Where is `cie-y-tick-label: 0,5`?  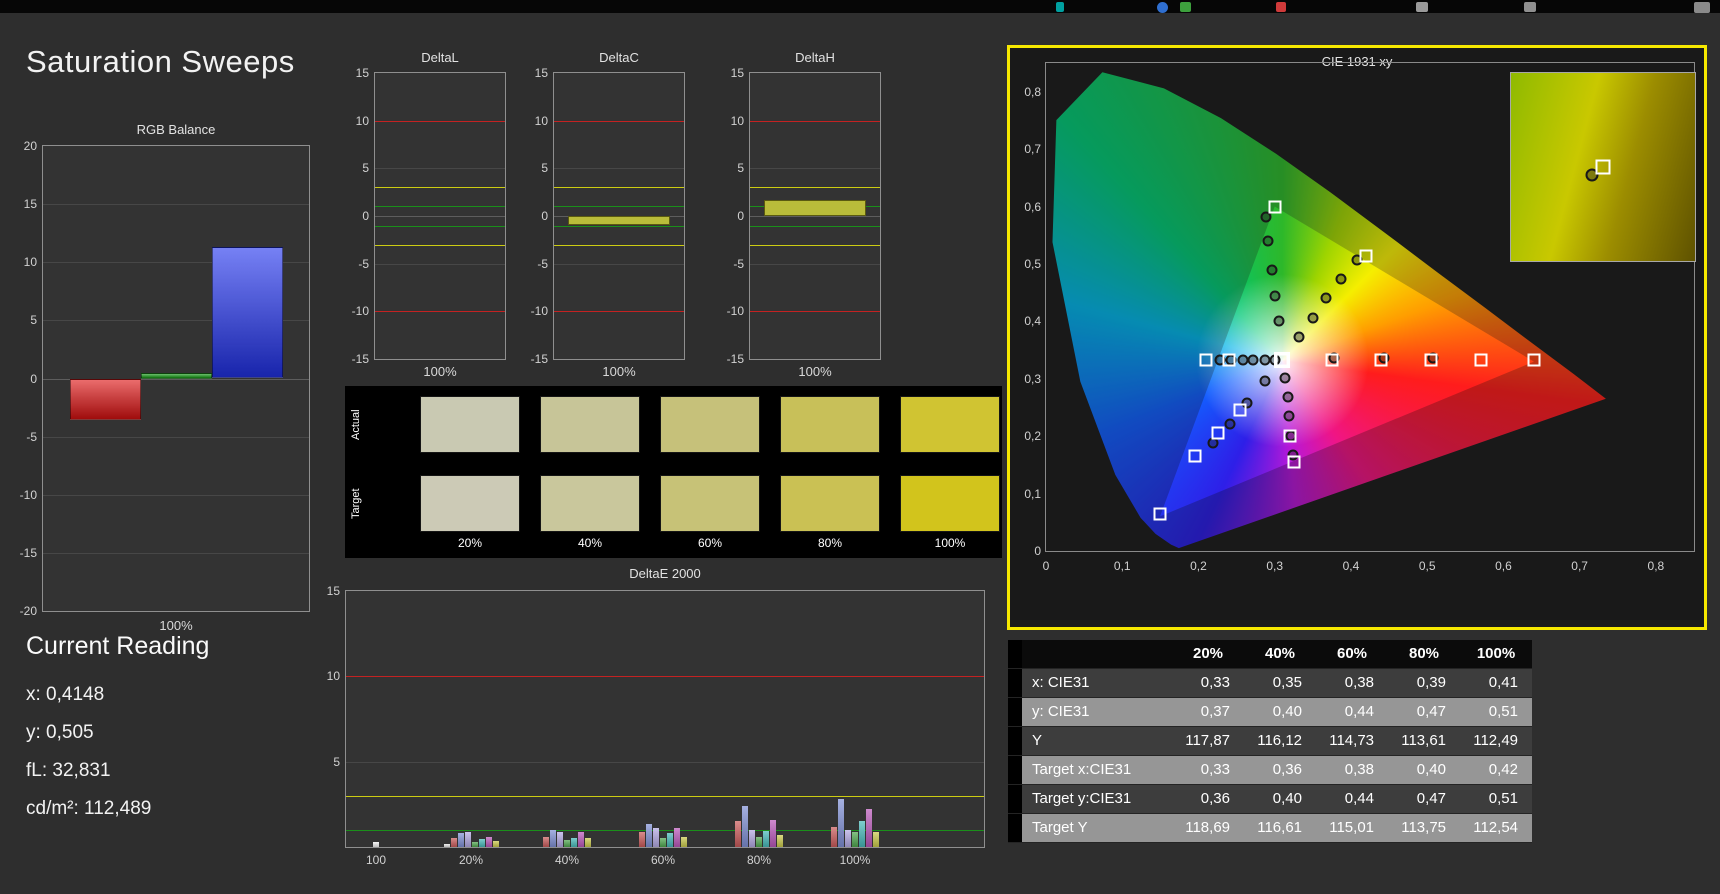
cie-y-tick-label: 0,5 is located at coordinates (1032, 263).